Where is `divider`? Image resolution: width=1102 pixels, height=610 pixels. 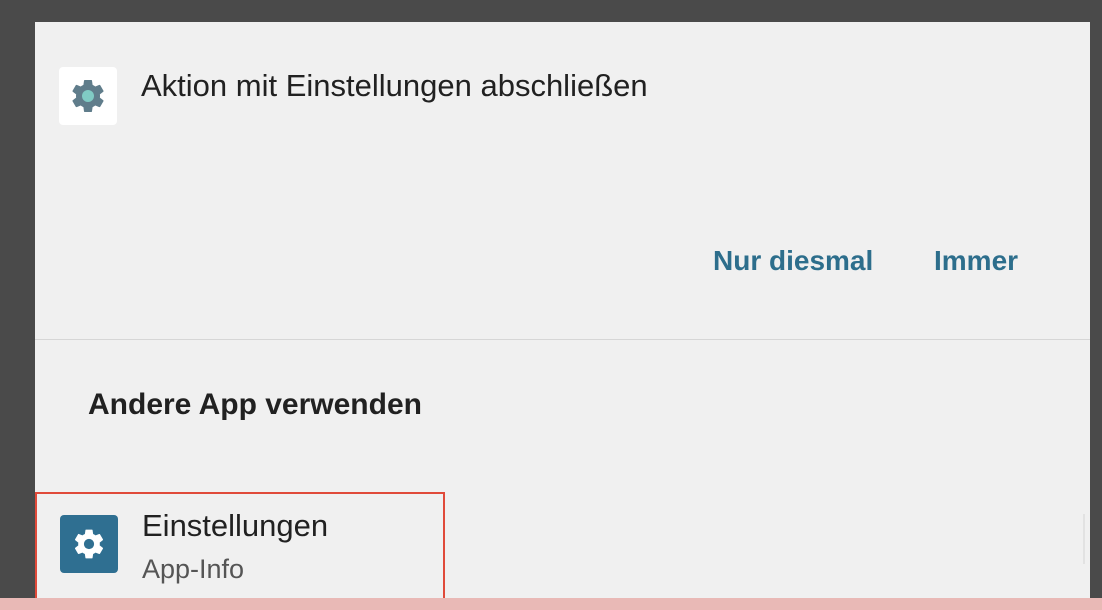
divider is located at coordinates (562, 339).